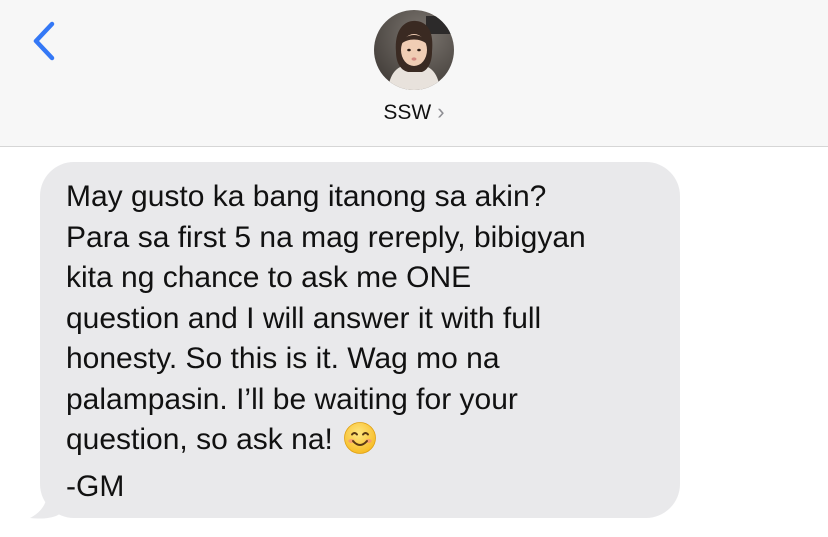 The height and width of the screenshot is (537, 828). Describe the element at coordinates (414, 50) in the screenshot. I see `contact-avatar` at that location.